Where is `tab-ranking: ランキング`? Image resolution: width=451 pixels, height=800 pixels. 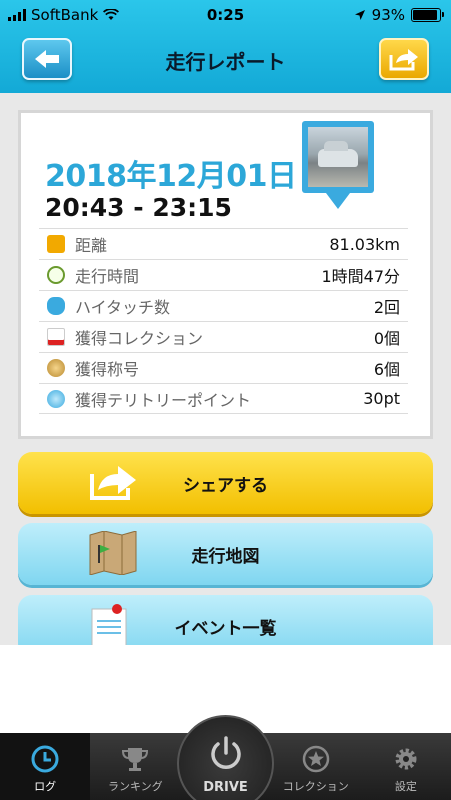 tab-ranking: ランキング is located at coordinates (135, 766).